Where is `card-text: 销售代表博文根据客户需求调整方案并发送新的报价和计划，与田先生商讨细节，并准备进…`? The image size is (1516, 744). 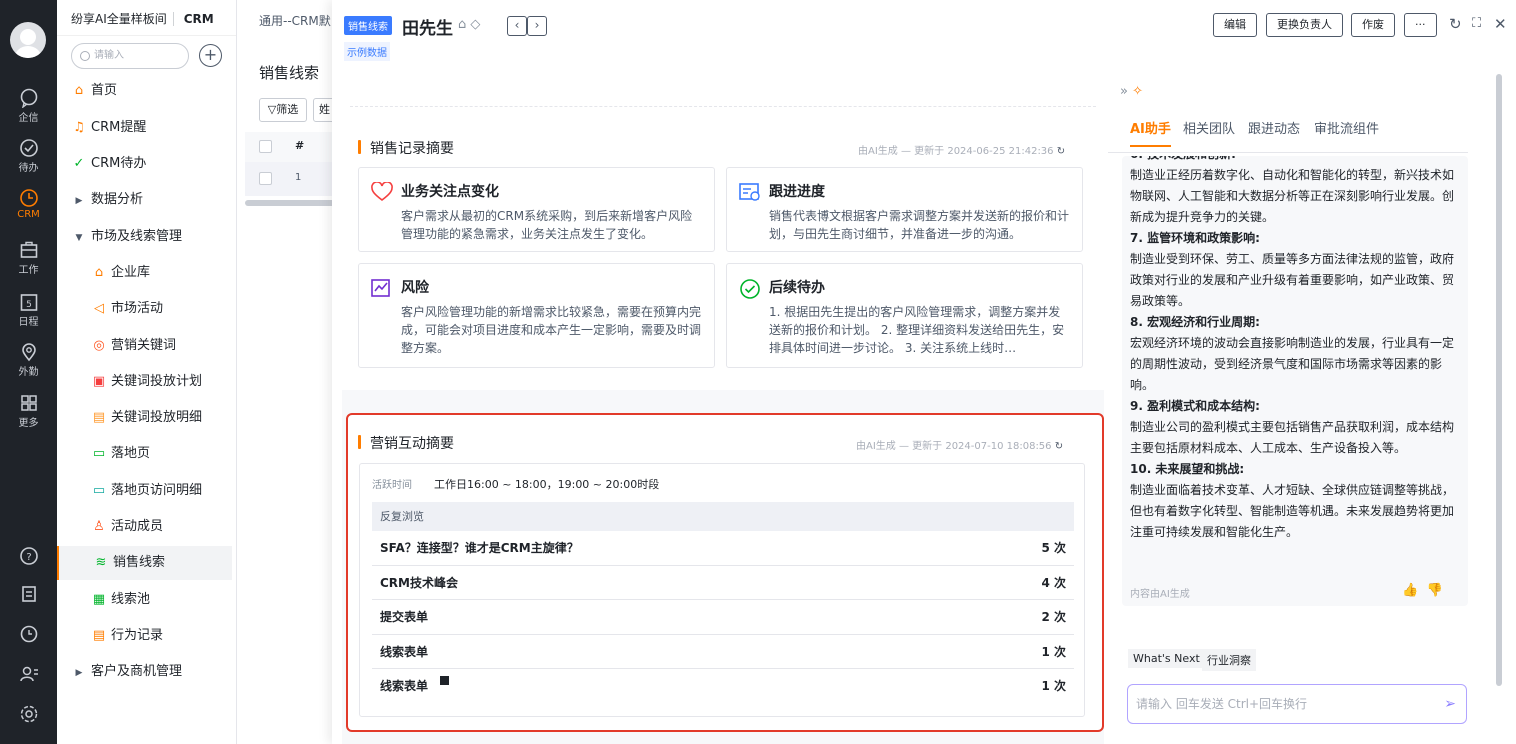
card-text: 销售代表博文根据客户需求调整方案并发送新的报价和计划，与田先生商讨细节，并准备进… is located at coordinates (919, 225).